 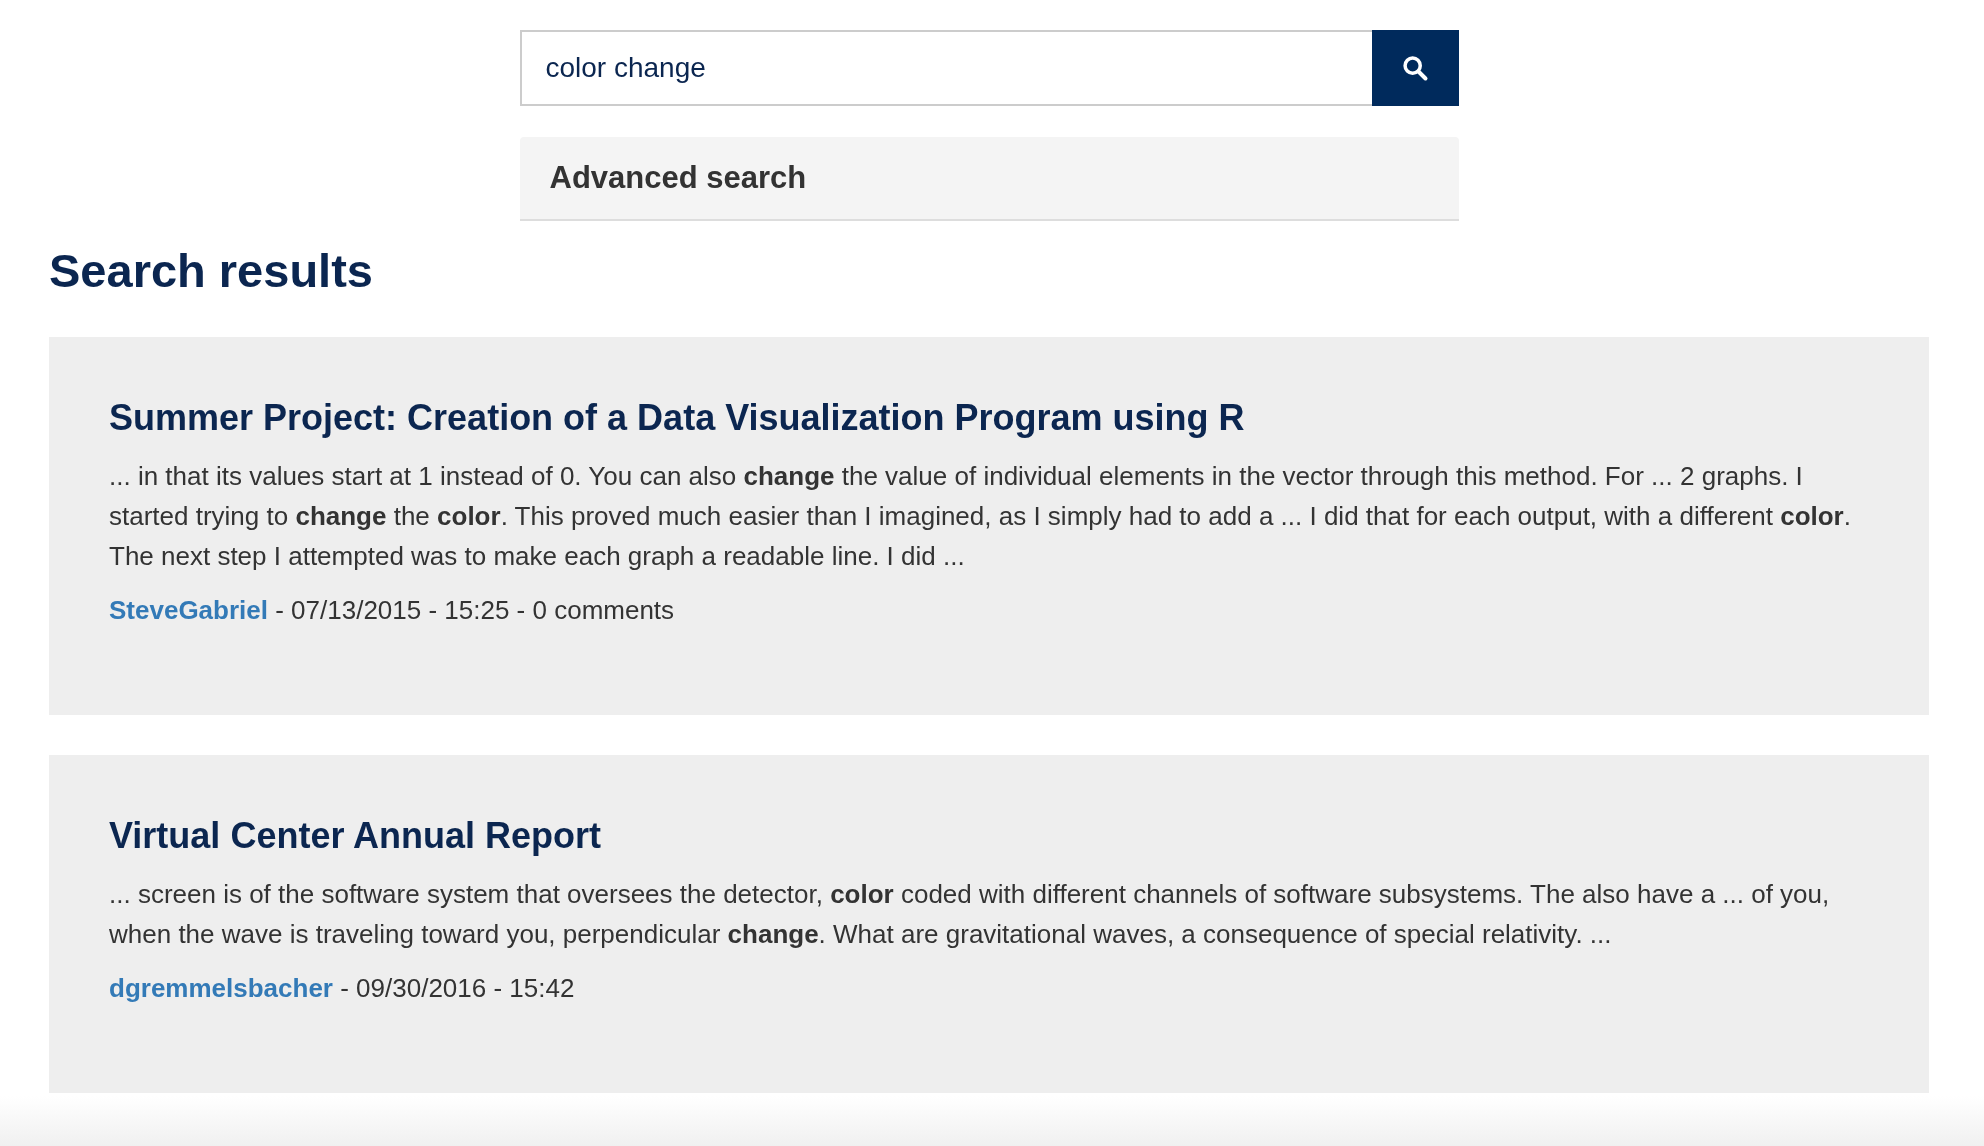 I want to click on search-icon, so click(x=1415, y=68).